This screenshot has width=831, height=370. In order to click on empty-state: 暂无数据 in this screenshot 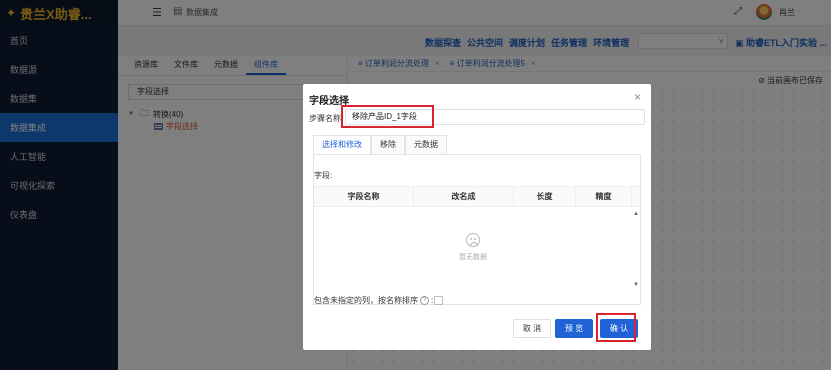, I will do `click(473, 247)`.